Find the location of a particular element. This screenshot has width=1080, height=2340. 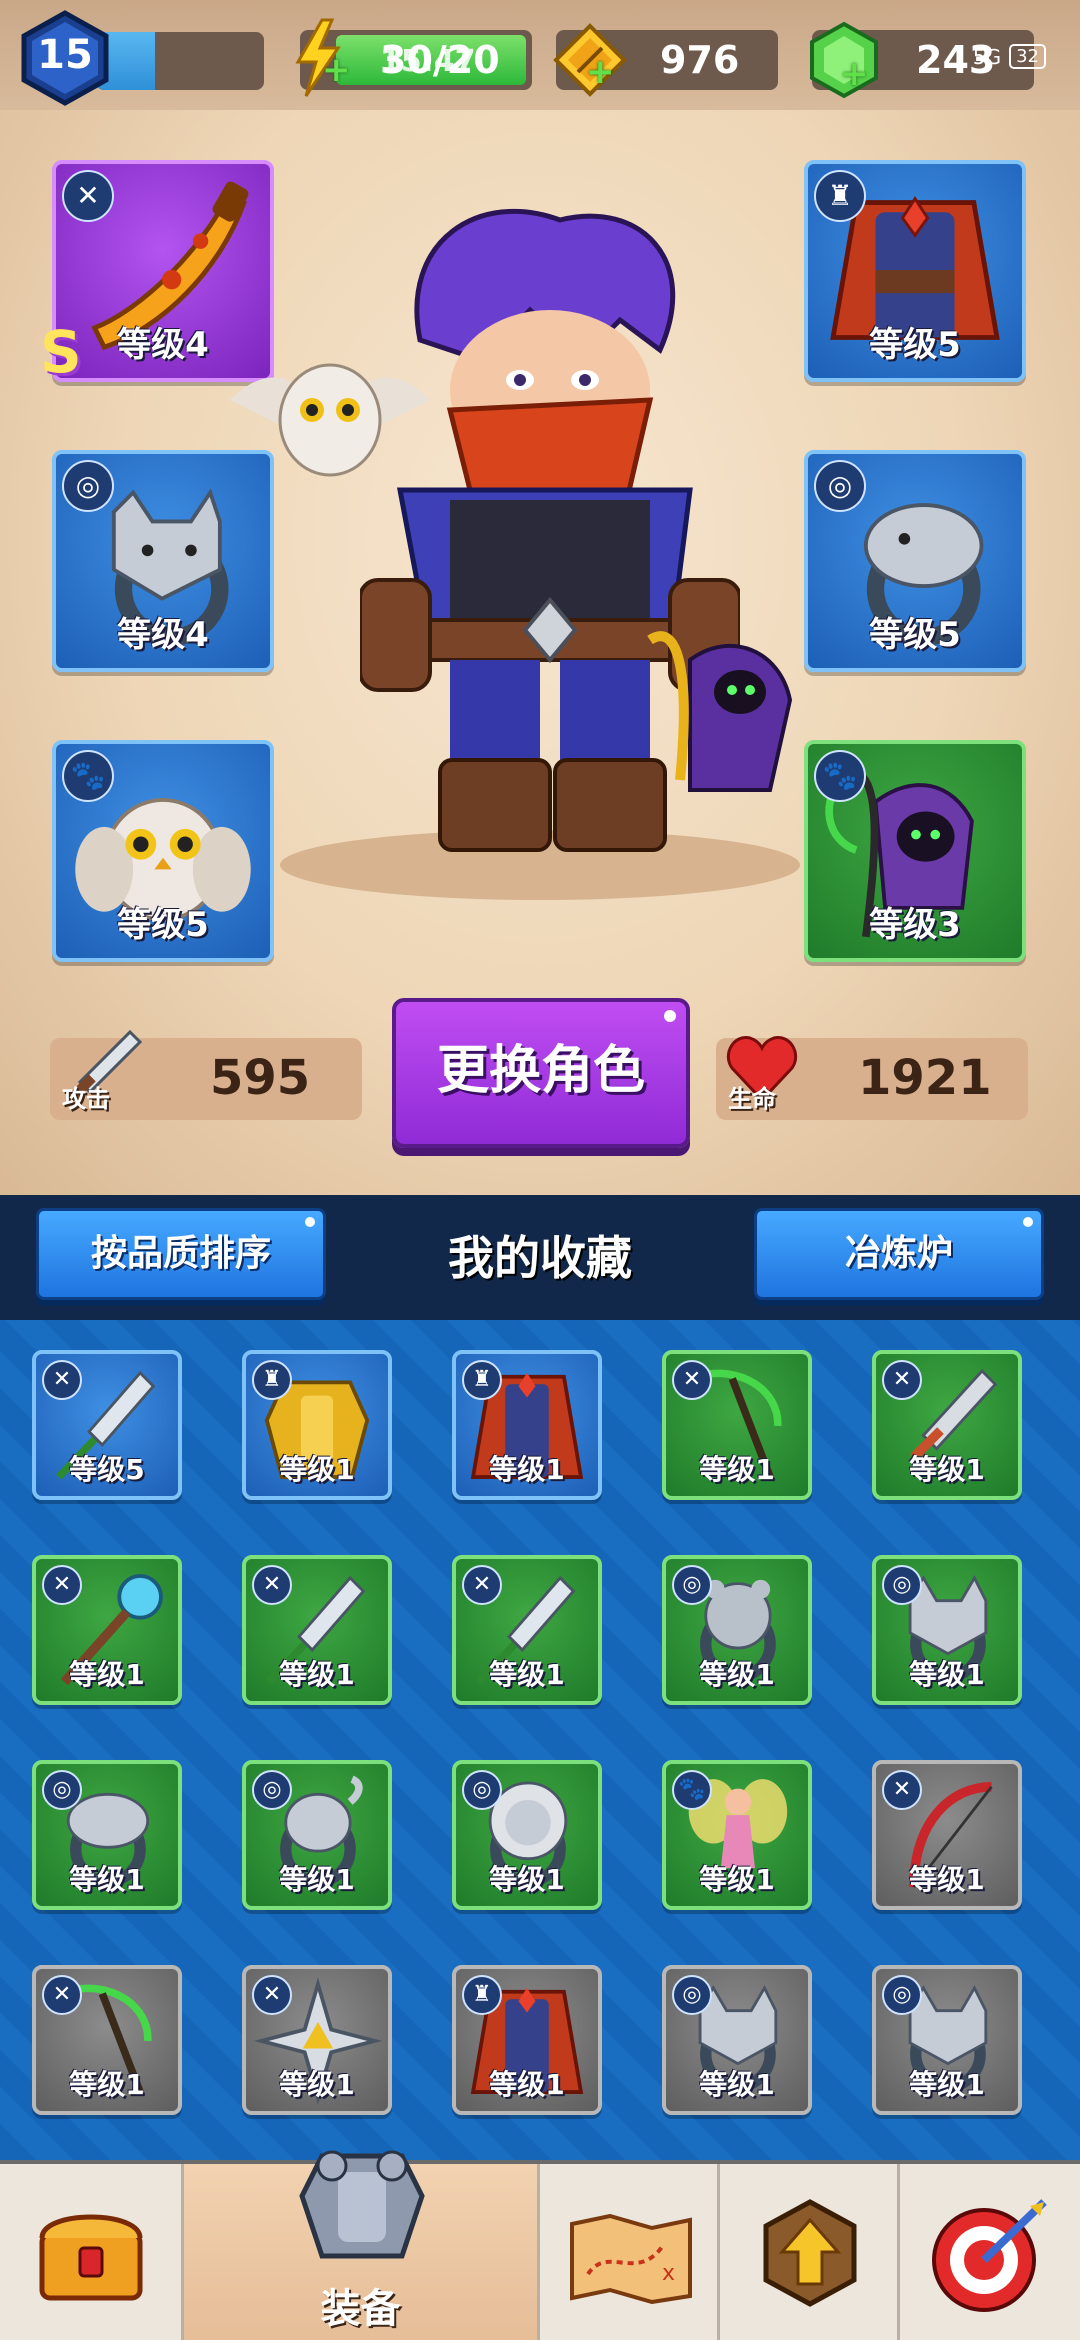

coin-value: 976 is located at coordinates (700, 60).